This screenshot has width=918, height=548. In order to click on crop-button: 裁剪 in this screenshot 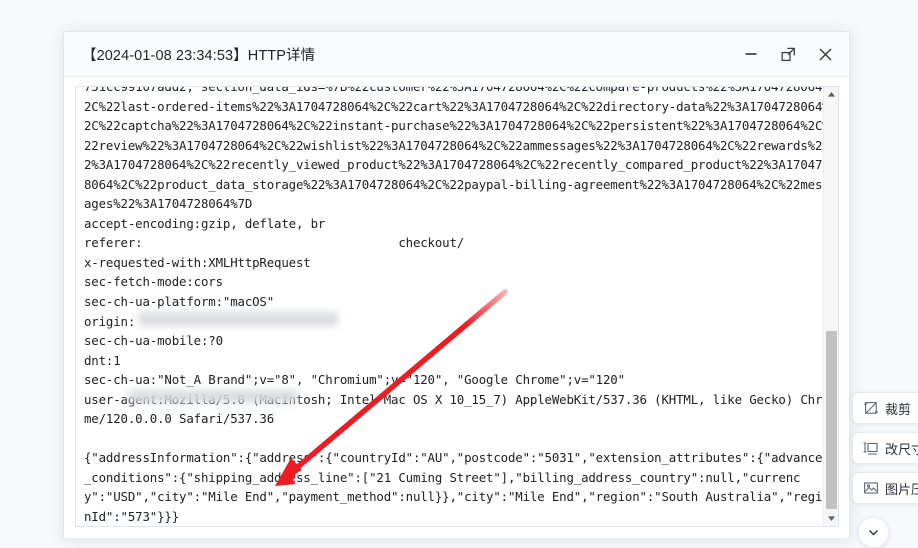, I will do `click(885, 408)`.